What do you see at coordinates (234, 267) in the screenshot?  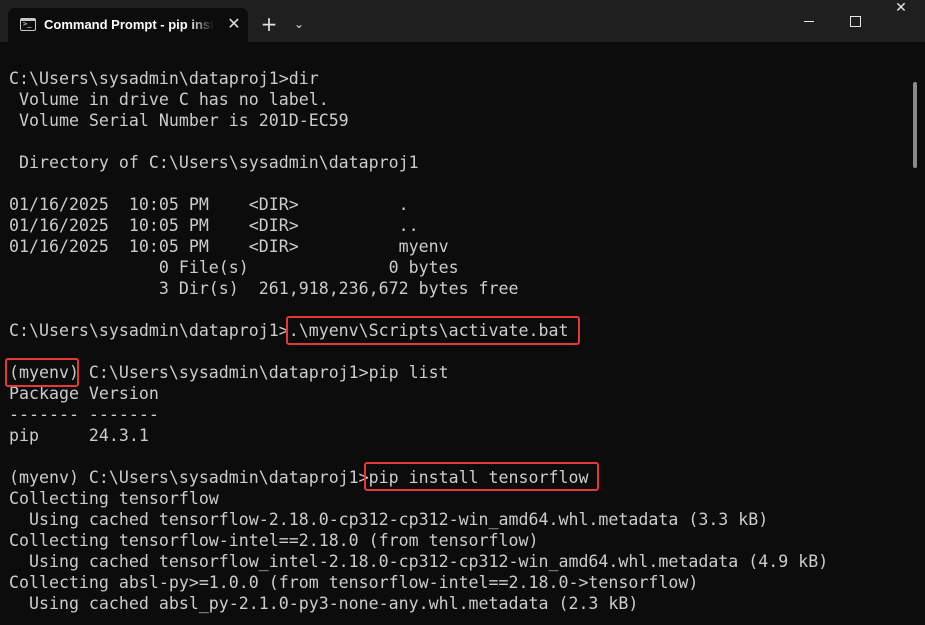 I see `terminal-line: 0 File(s) 0 bytes` at bounding box center [234, 267].